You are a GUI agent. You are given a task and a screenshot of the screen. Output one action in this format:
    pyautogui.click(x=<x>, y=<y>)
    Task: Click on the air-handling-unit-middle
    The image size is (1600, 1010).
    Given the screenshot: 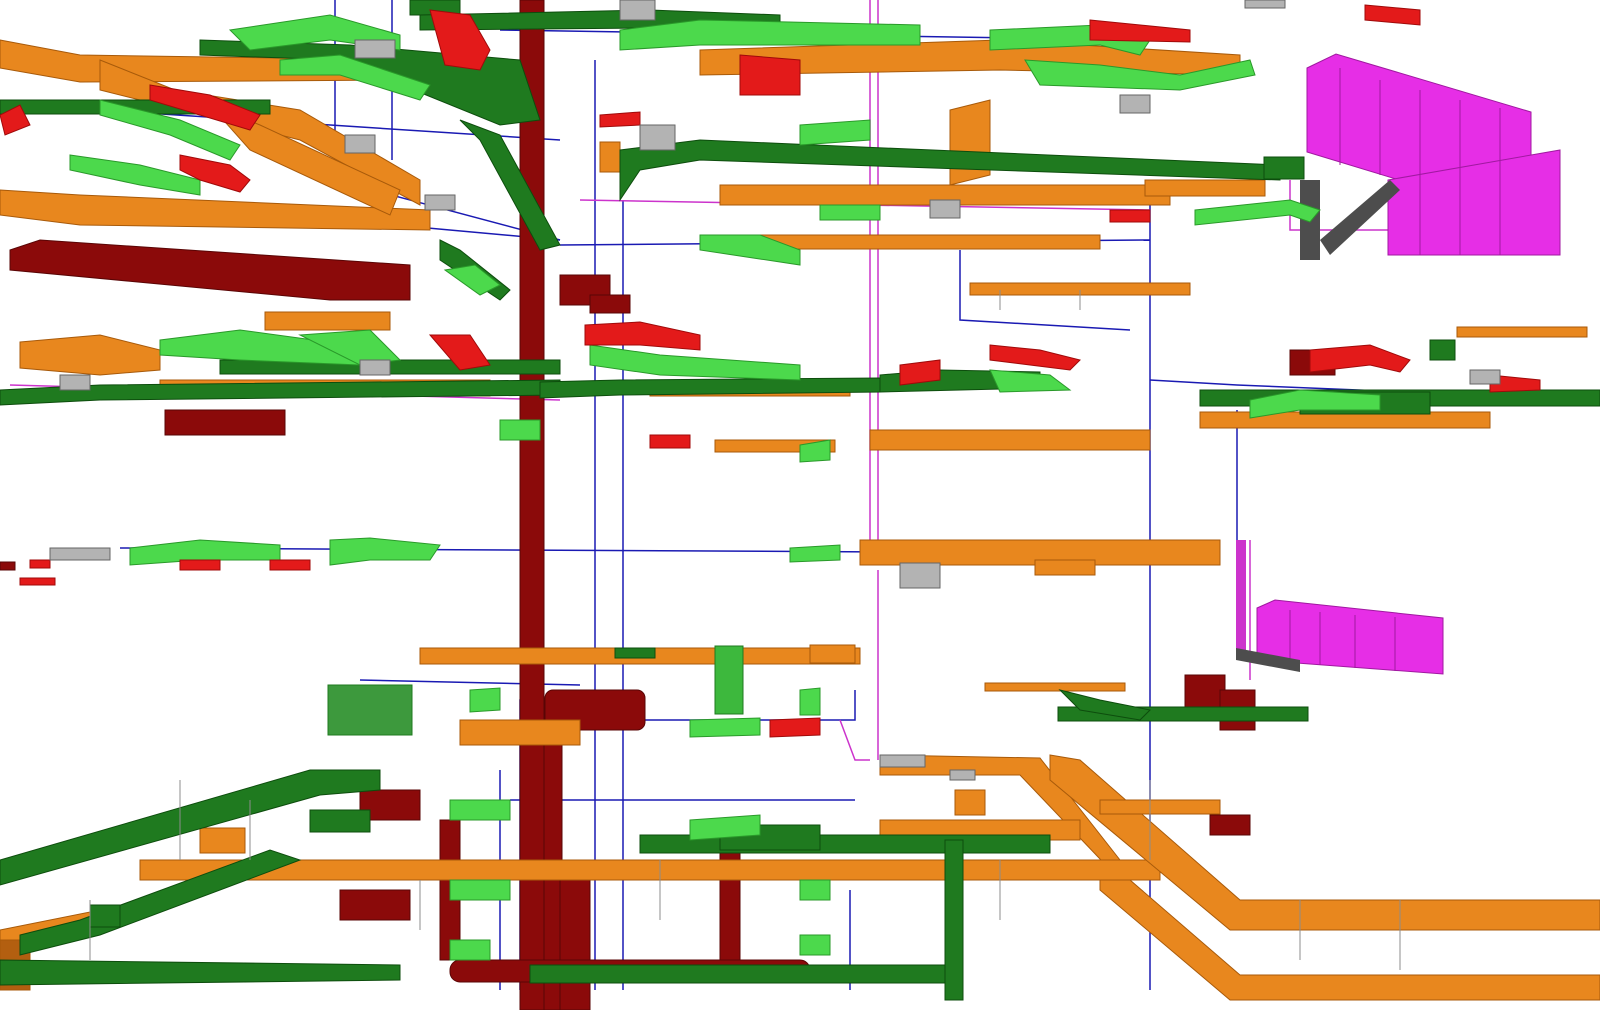 What is the action you would take?
    pyautogui.click(x=1340, y=607)
    